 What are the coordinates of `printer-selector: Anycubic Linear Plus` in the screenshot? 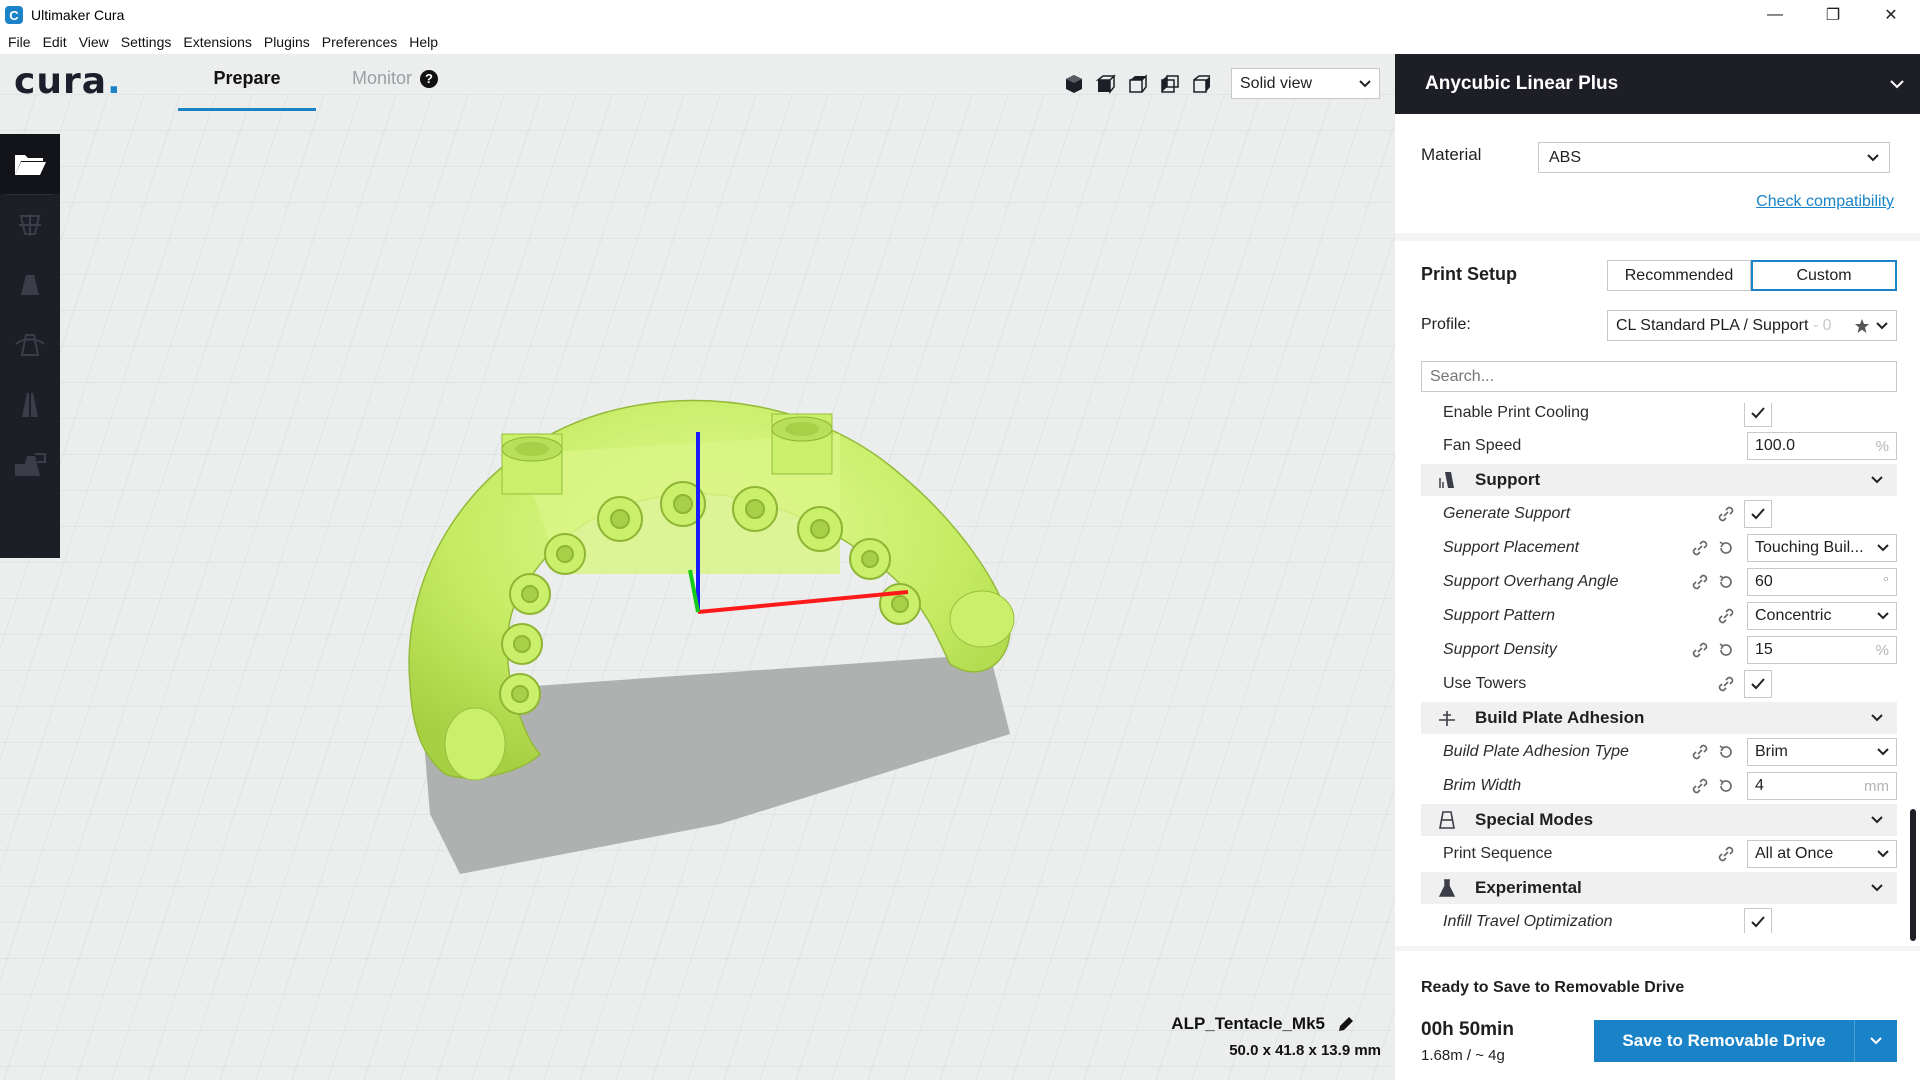 It's located at (1657, 84).